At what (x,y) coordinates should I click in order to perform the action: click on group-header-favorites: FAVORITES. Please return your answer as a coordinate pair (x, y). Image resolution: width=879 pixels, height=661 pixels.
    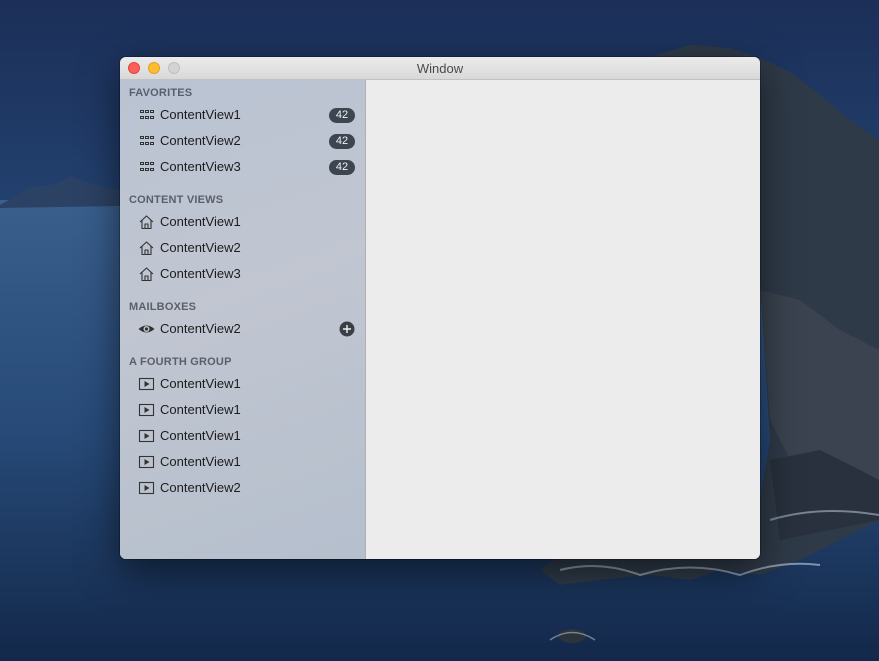
    Looking at the image, I should click on (161, 93).